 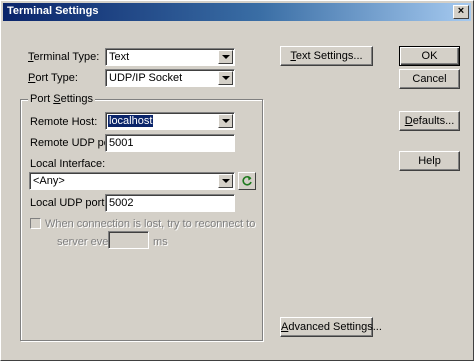 What do you see at coordinates (170, 57) in the screenshot?
I see `terminal-type-dropdown: Text` at bounding box center [170, 57].